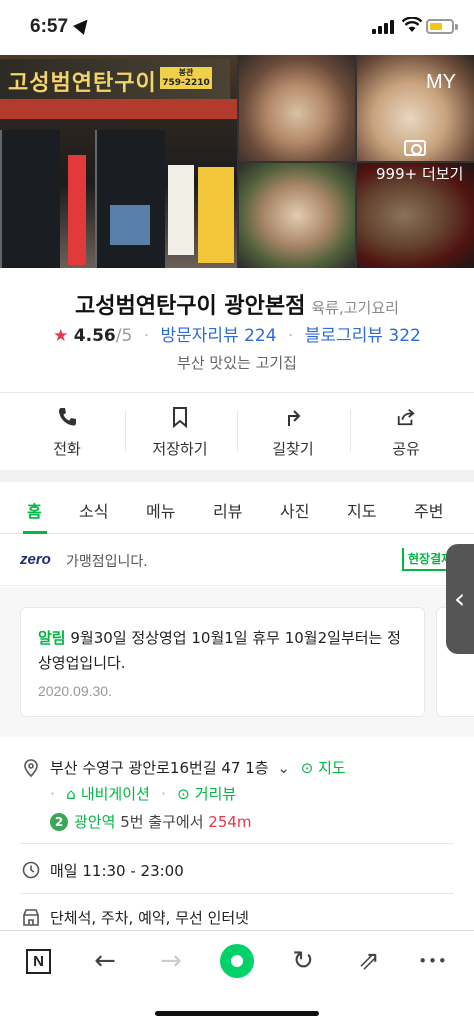 This screenshot has height=1025, width=474. I want to click on star-icon: ★, so click(61, 336).